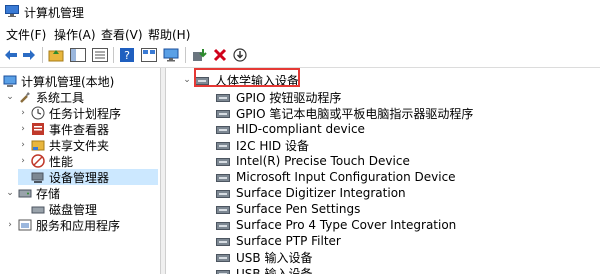  I want to click on tree-item-label: 性能, so click(61, 161).